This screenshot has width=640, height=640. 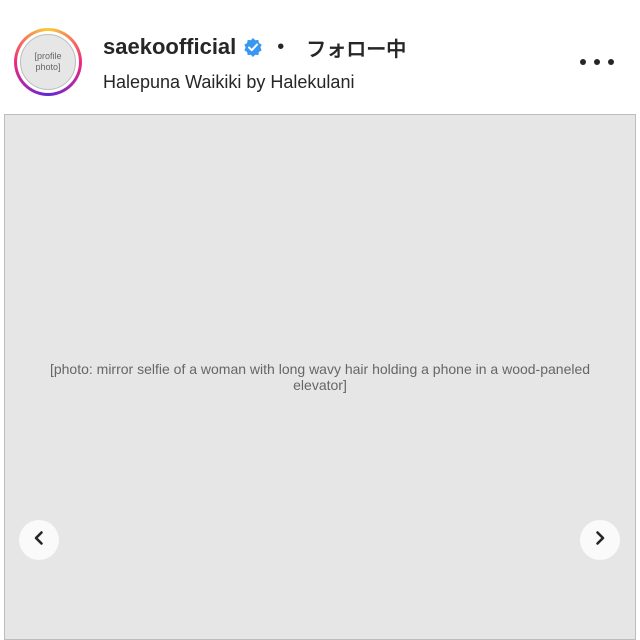 I want to click on chevron-left-icon, so click(x=39, y=540).